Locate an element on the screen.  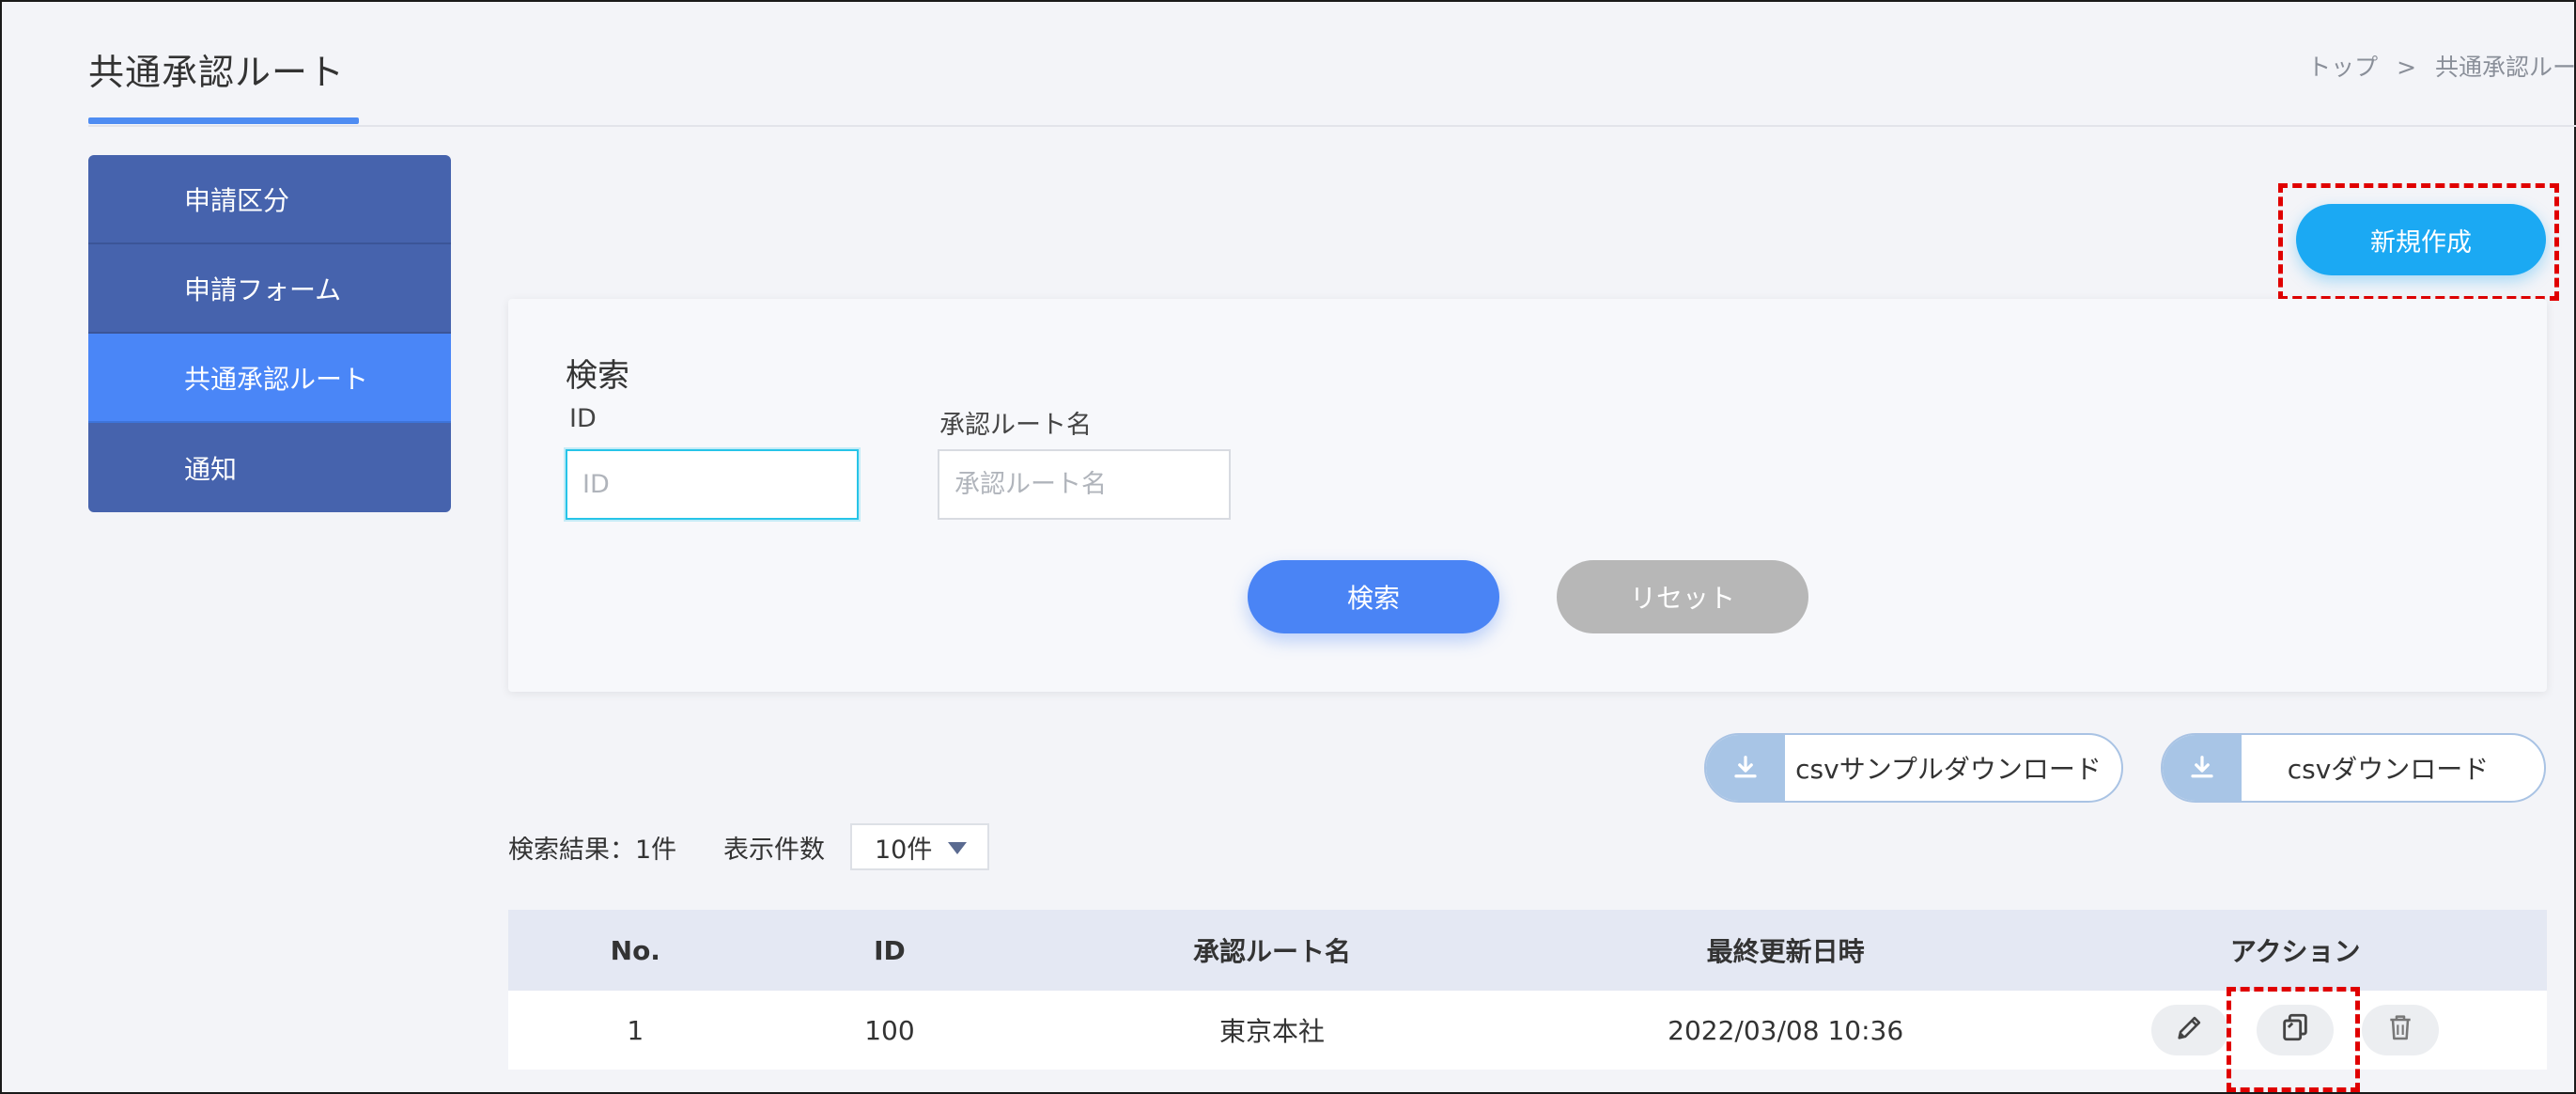
breadcrumb: トップ > 共通承認ルー is located at coordinates (2442, 66).